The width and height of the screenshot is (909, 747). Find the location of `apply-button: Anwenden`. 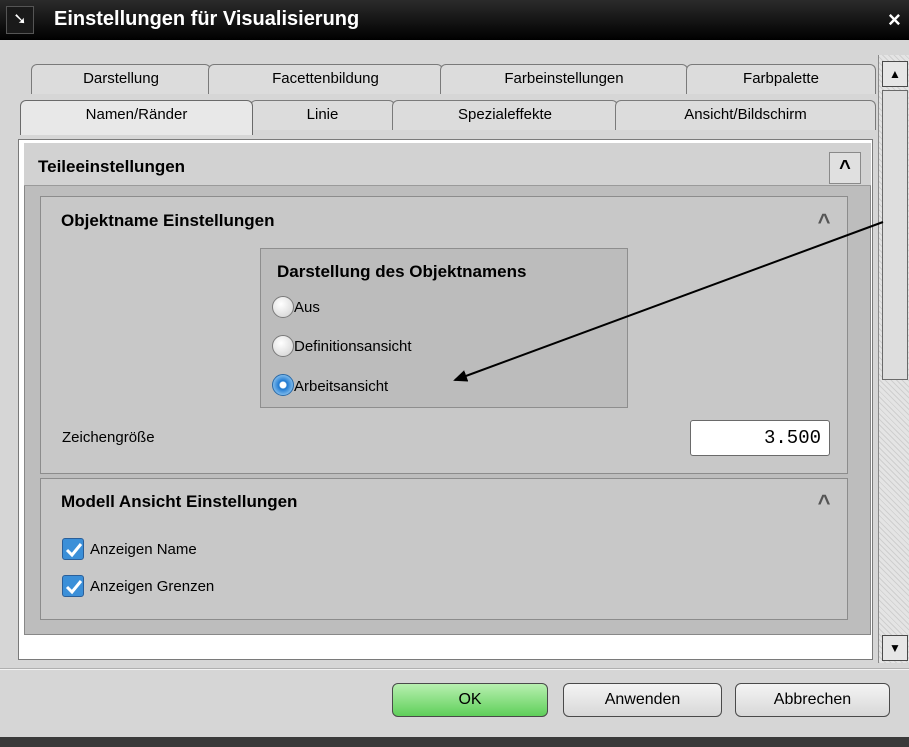

apply-button: Anwenden is located at coordinates (642, 700).